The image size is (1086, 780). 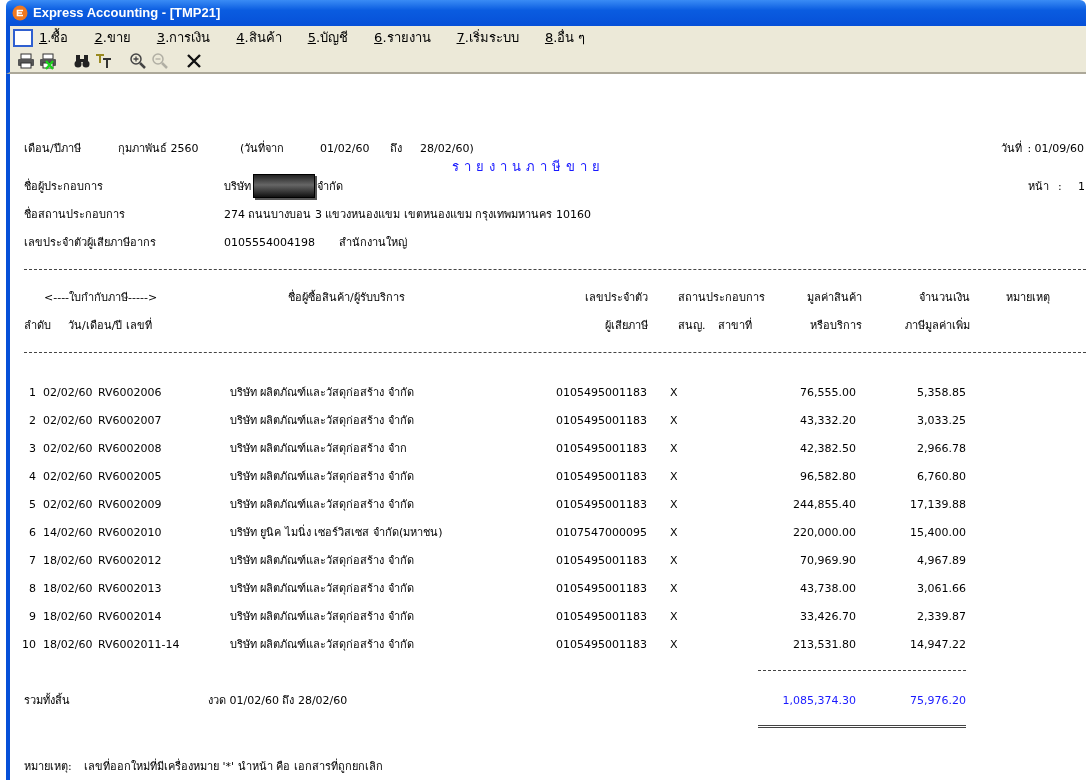 What do you see at coordinates (112, 38) in the screenshot?
I see `menu-item: 2.ขาย` at bounding box center [112, 38].